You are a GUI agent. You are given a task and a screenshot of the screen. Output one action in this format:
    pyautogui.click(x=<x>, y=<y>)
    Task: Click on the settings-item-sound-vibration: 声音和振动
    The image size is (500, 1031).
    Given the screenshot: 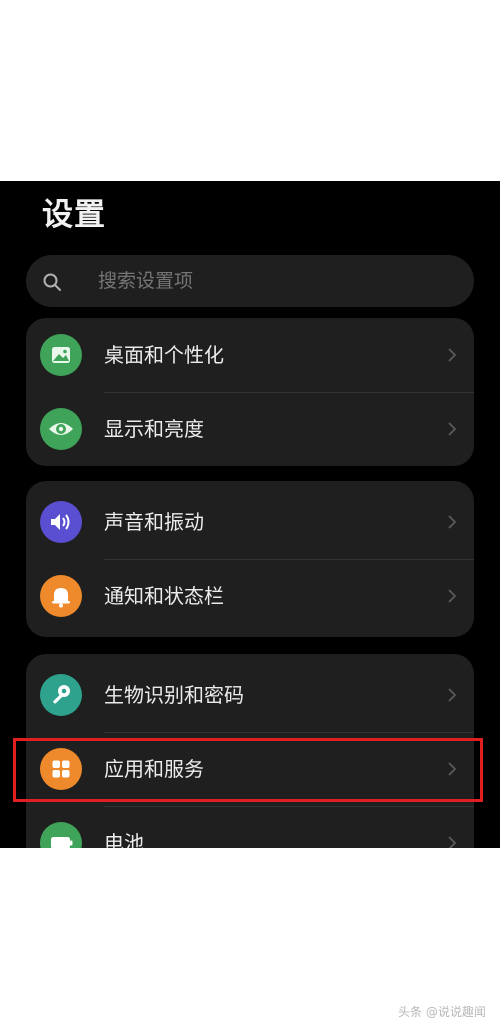 What is the action you would take?
    pyautogui.click(x=250, y=522)
    